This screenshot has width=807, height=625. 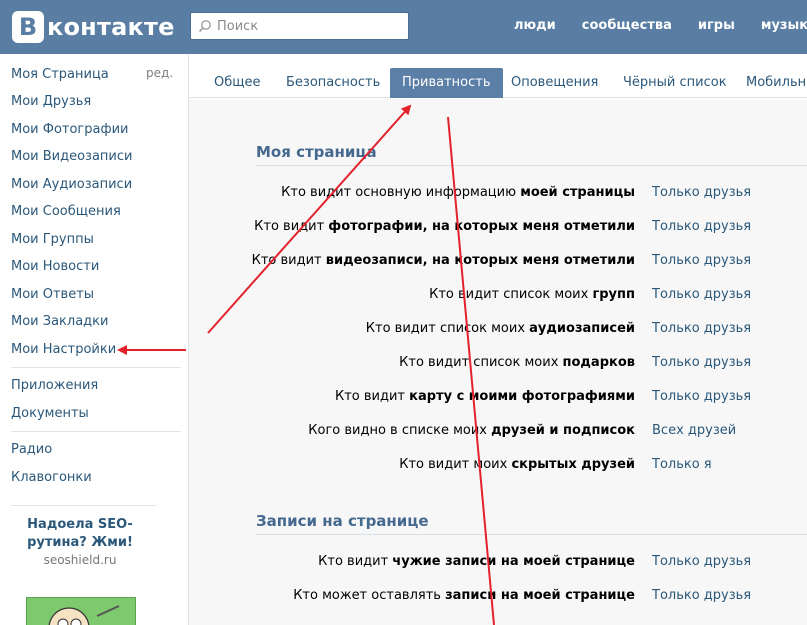 What do you see at coordinates (159, 73) in the screenshot?
I see `sidebar-edit-link: ред.` at bounding box center [159, 73].